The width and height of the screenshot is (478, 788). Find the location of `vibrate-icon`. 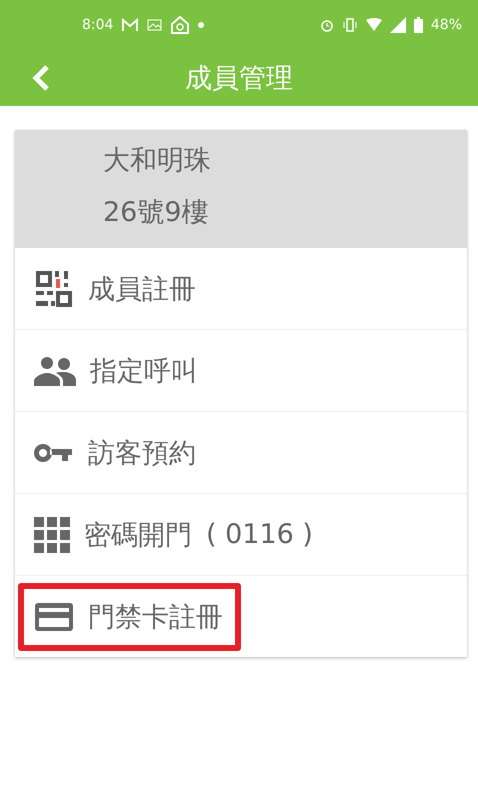

vibrate-icon is located at coordinates (350, 25).